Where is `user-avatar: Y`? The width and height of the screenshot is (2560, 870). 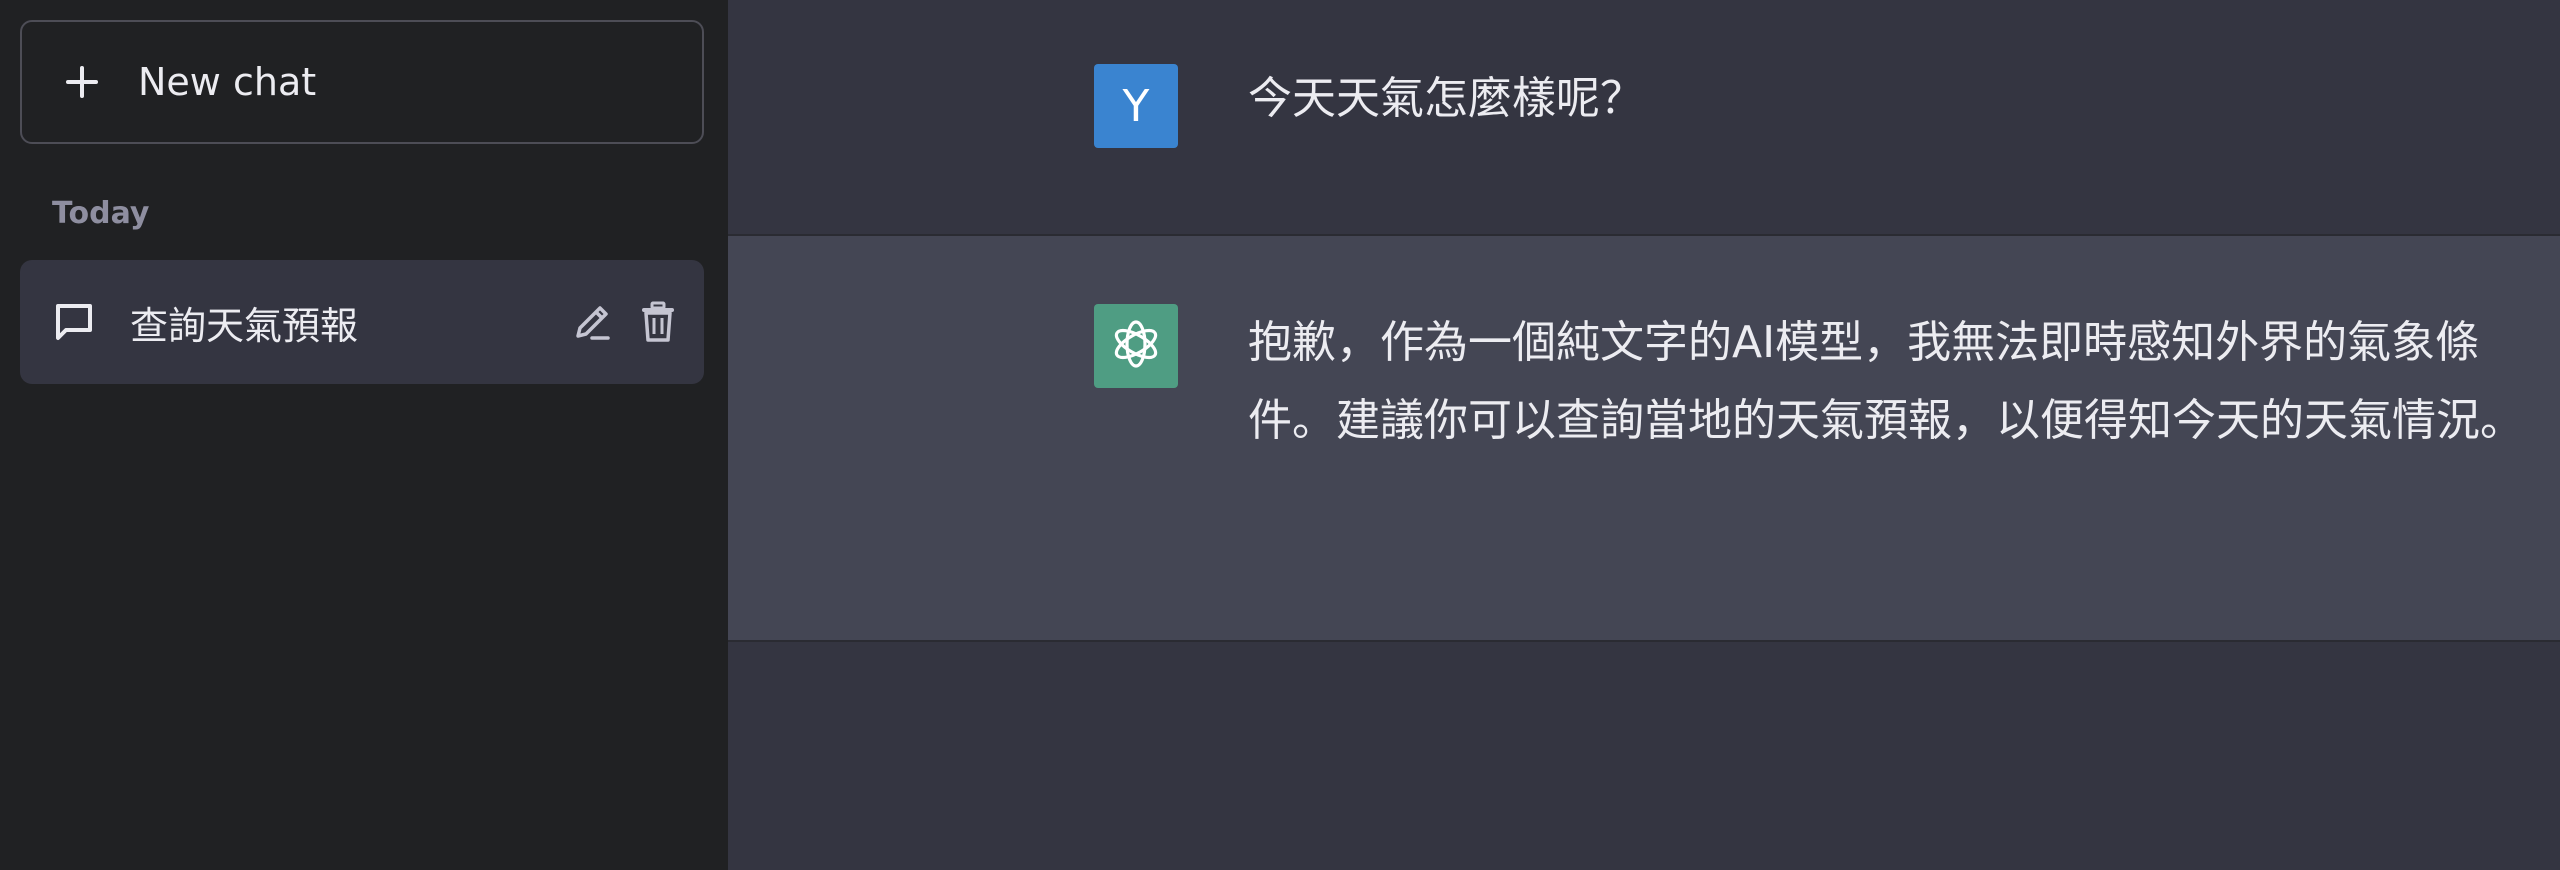
user-avatar: Y is located at coordinates (1136, 106).